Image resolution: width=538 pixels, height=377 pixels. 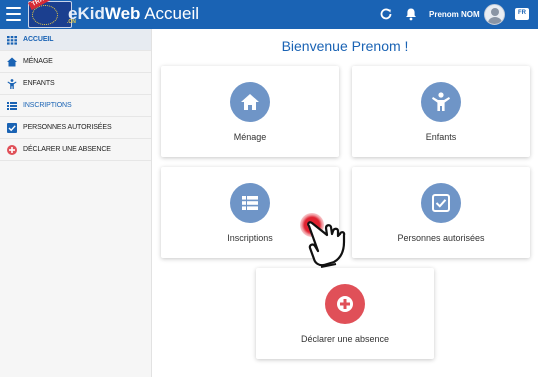 What do you see at coordinates (411, 14) in the screenshot?
I see `bell-icon` at bounding box center [411, 14].